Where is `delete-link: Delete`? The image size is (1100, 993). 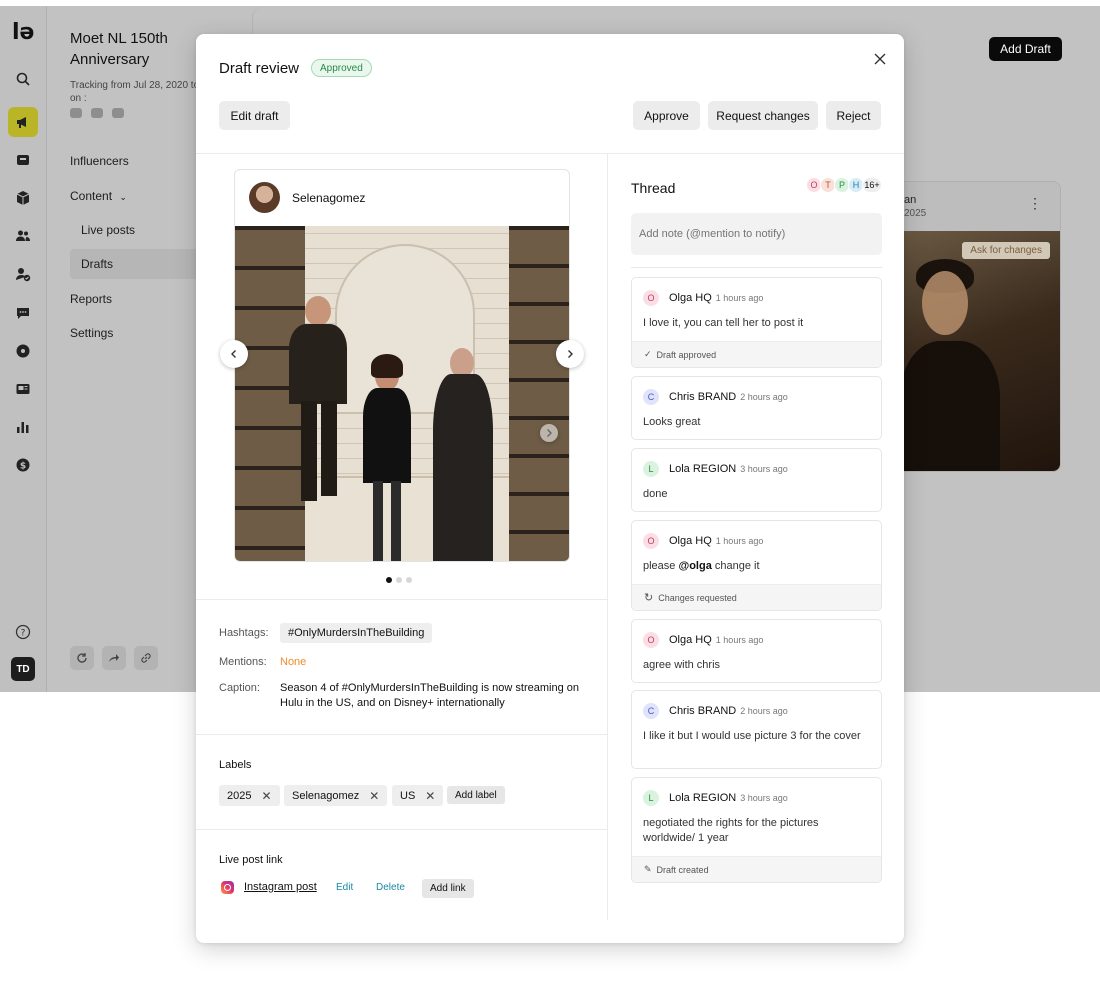 delete-link: Delete is located at coordinates (390, 887).